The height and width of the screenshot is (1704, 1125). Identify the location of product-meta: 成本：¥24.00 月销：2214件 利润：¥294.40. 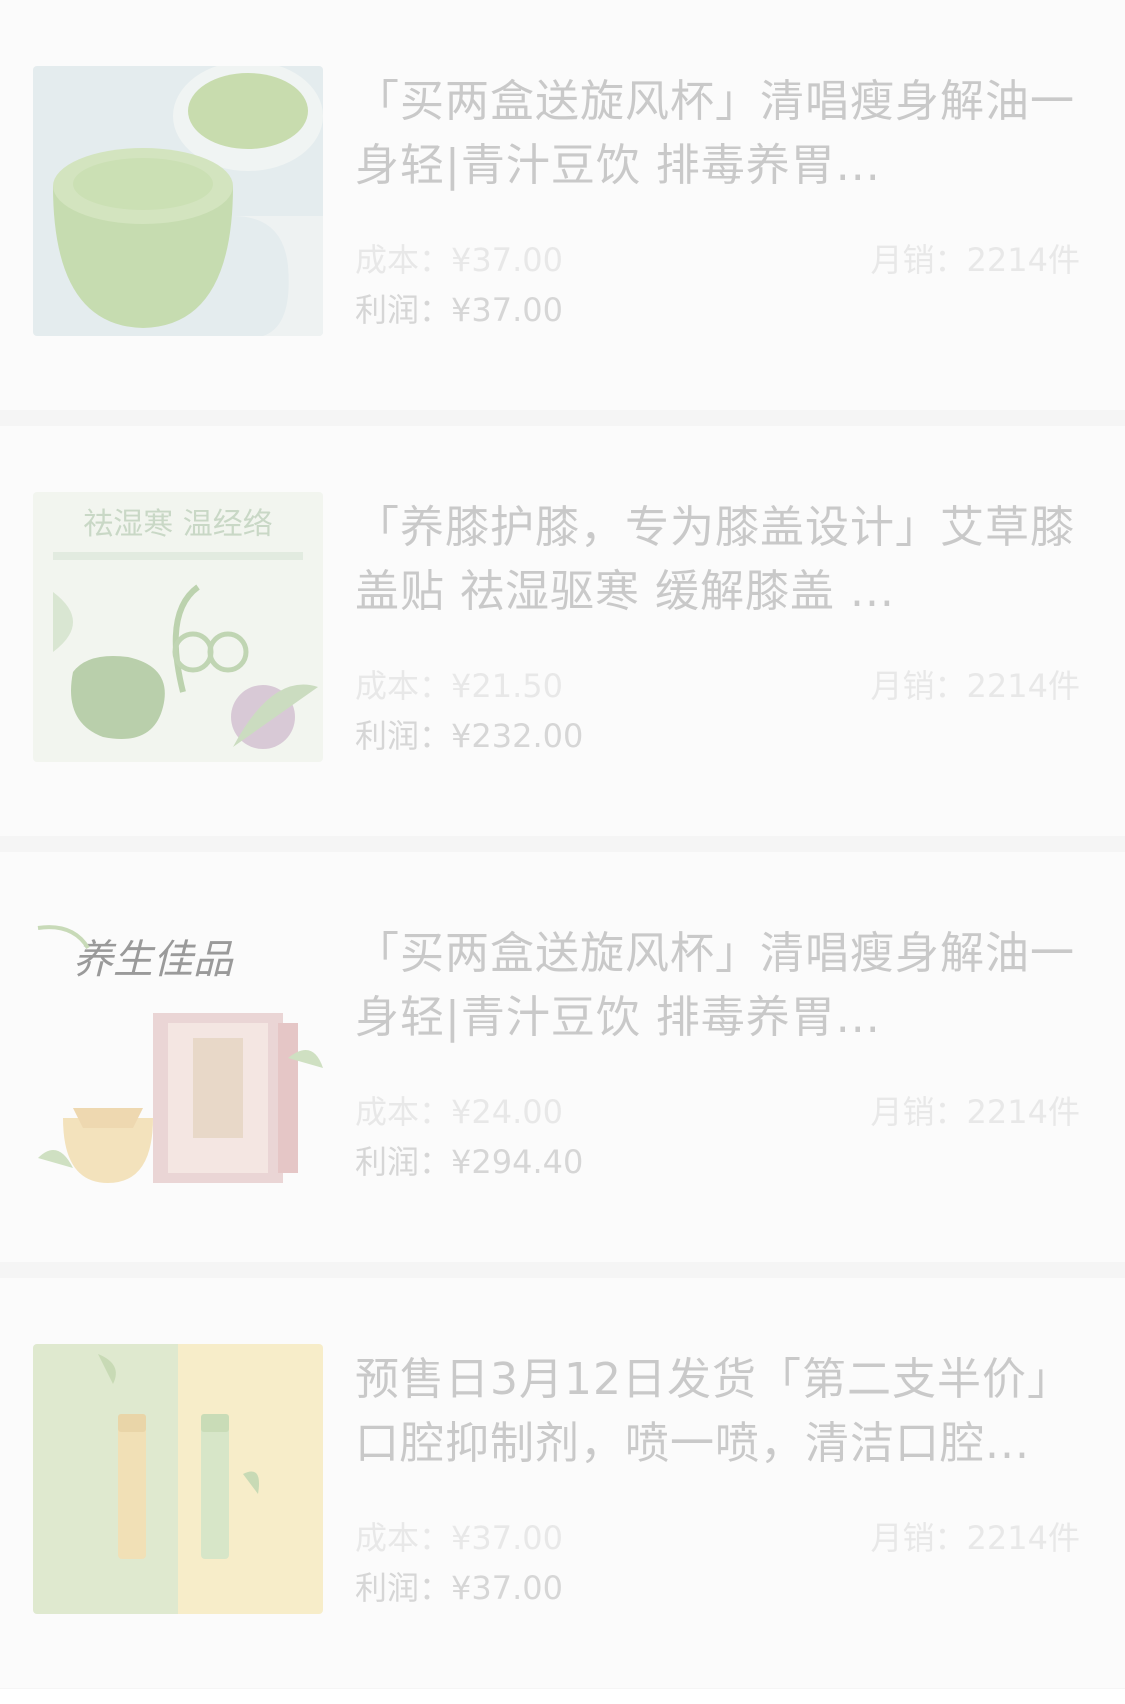
(717, 1137).